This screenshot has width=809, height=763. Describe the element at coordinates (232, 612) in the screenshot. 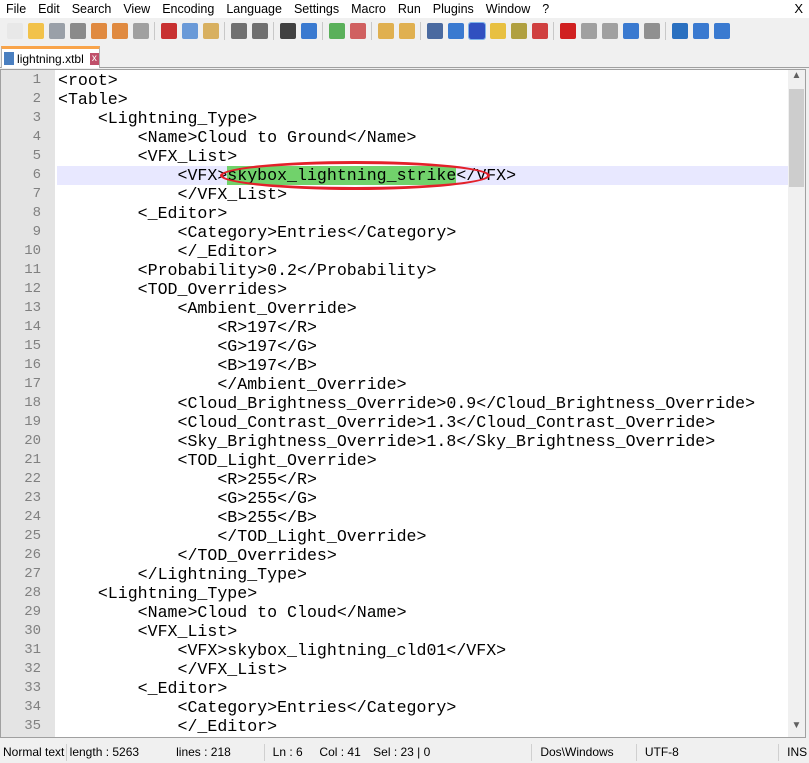

I see `line-text: <Name>Cloud to Cloud</Name>` at that location.